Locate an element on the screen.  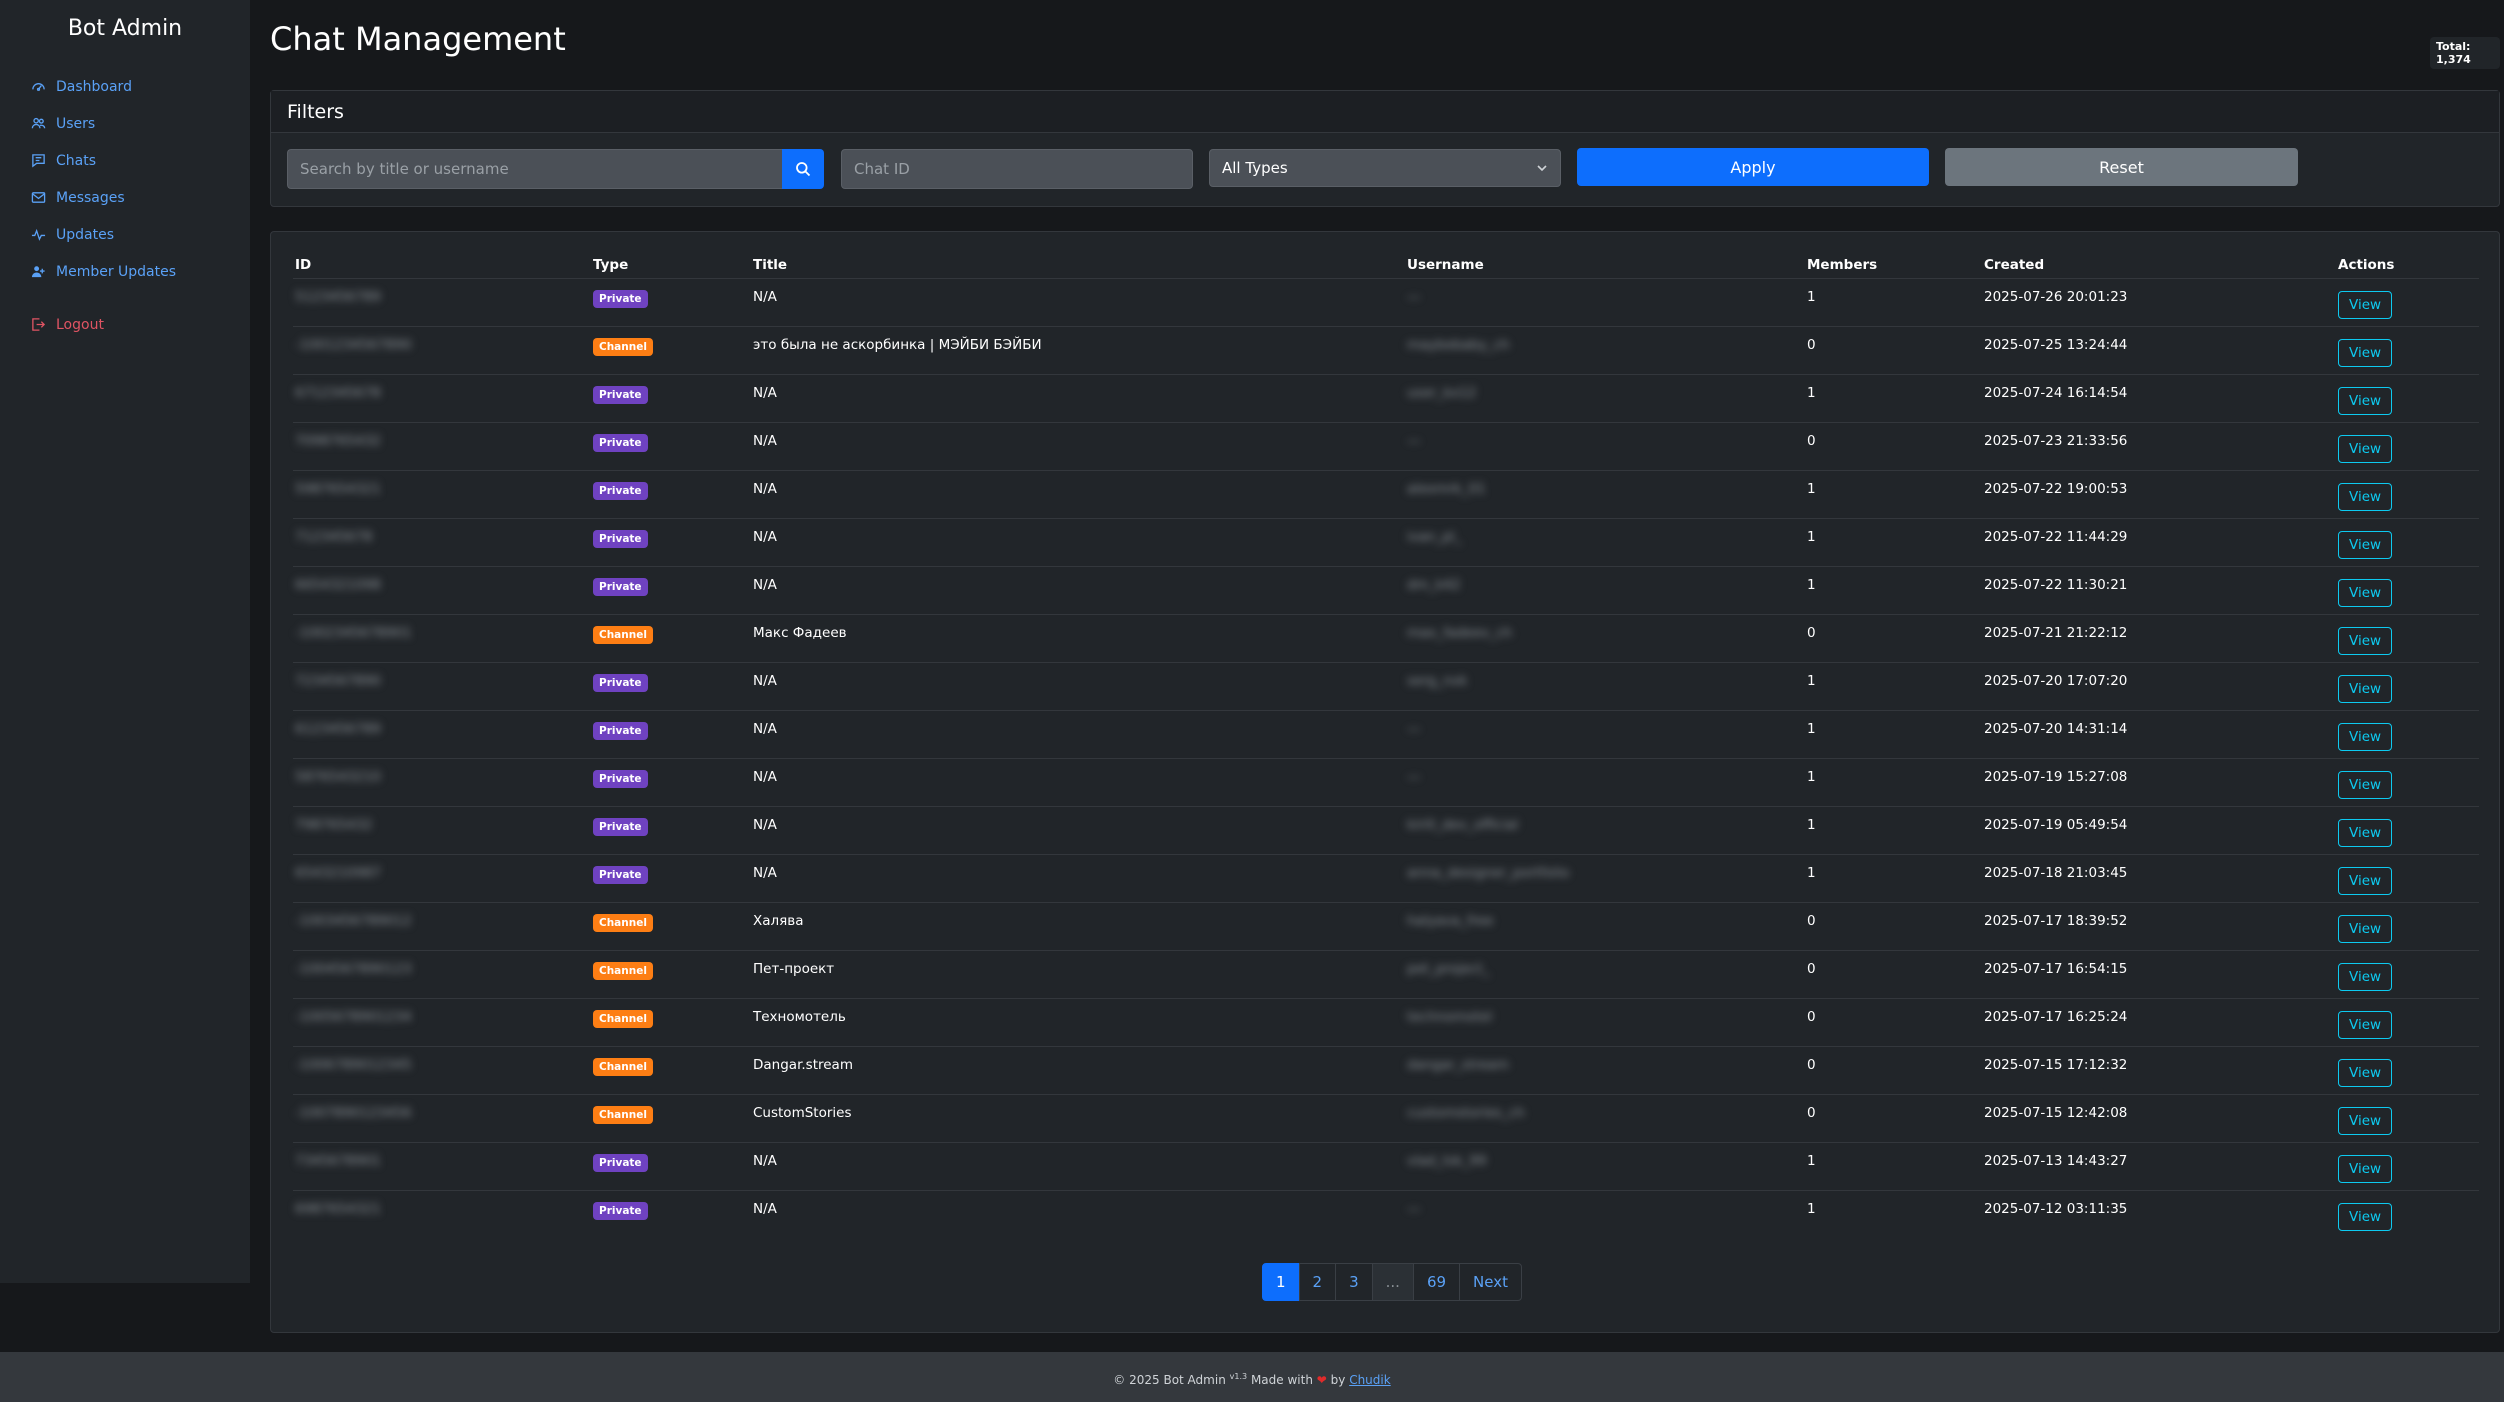
column-header-created: Created is located at coordinates (2159, 265).